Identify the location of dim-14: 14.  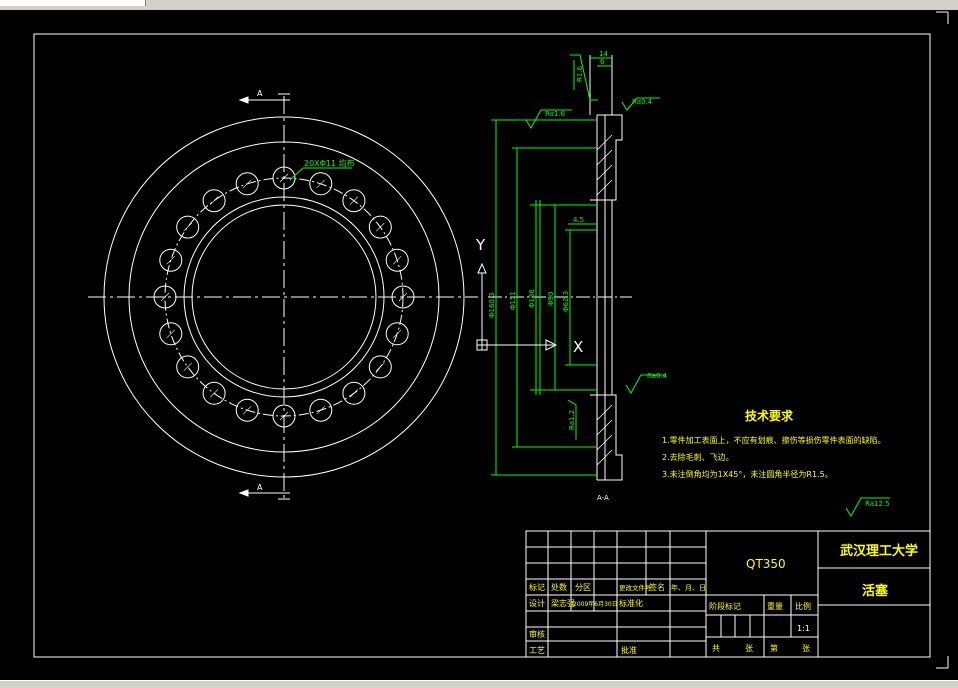
(603, 54).